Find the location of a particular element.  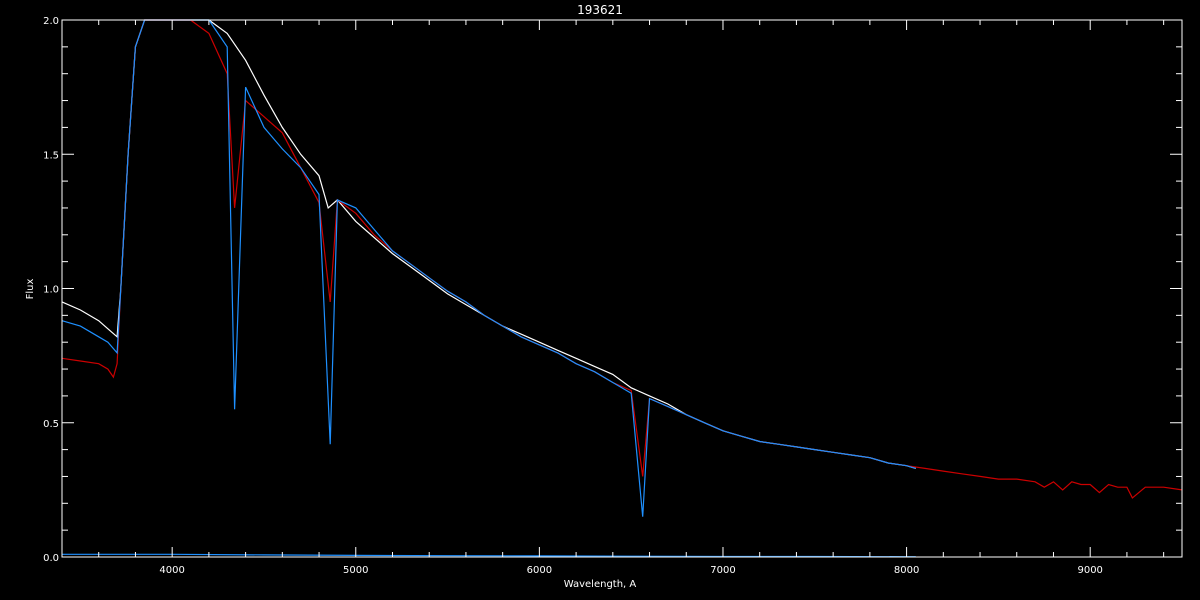

x-tick-label: 7000 is located at coordinates (722, 570).